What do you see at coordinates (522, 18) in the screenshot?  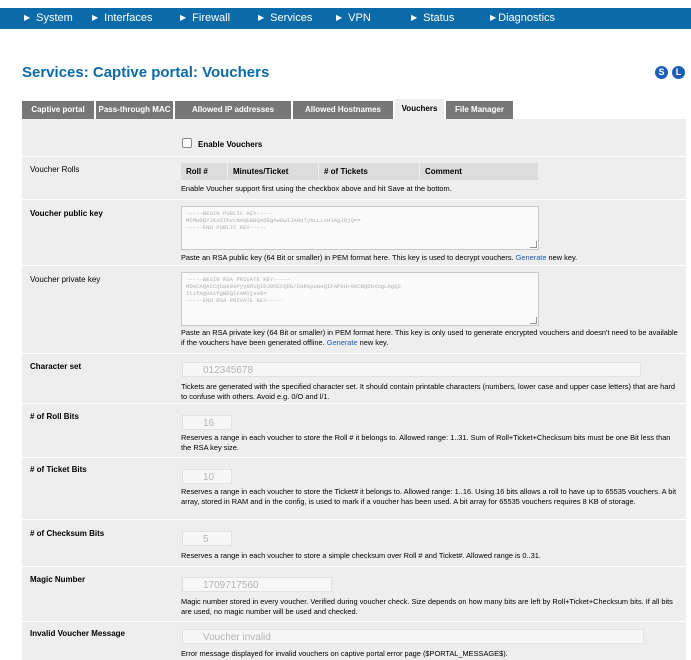 I see `nav-diagnostics: ▶ Diagnostics` at bounding box center [522, 18].